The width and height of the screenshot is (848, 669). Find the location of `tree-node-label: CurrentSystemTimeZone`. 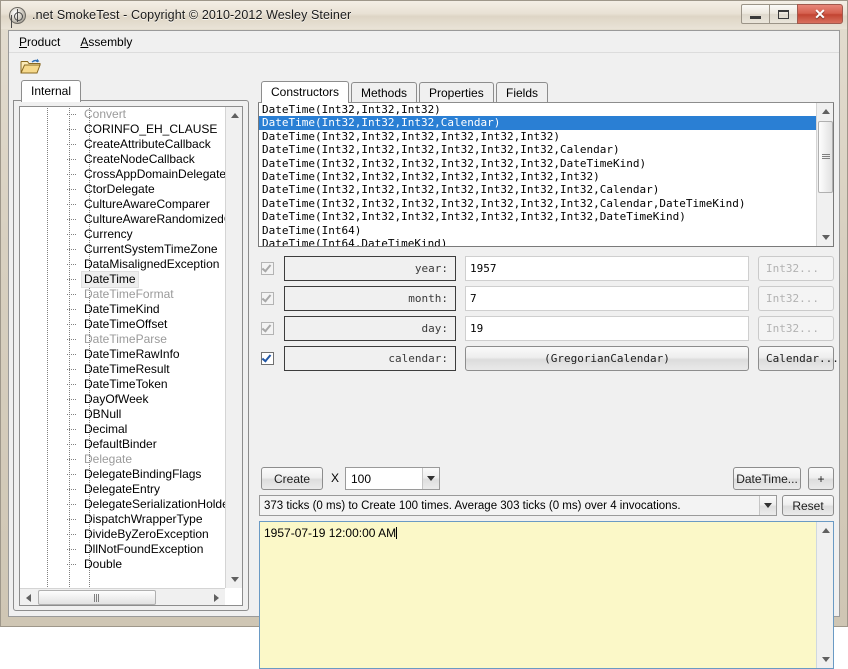

tree-node-label: CurrentSystemTimeZone is located at coordinates (151, 249).